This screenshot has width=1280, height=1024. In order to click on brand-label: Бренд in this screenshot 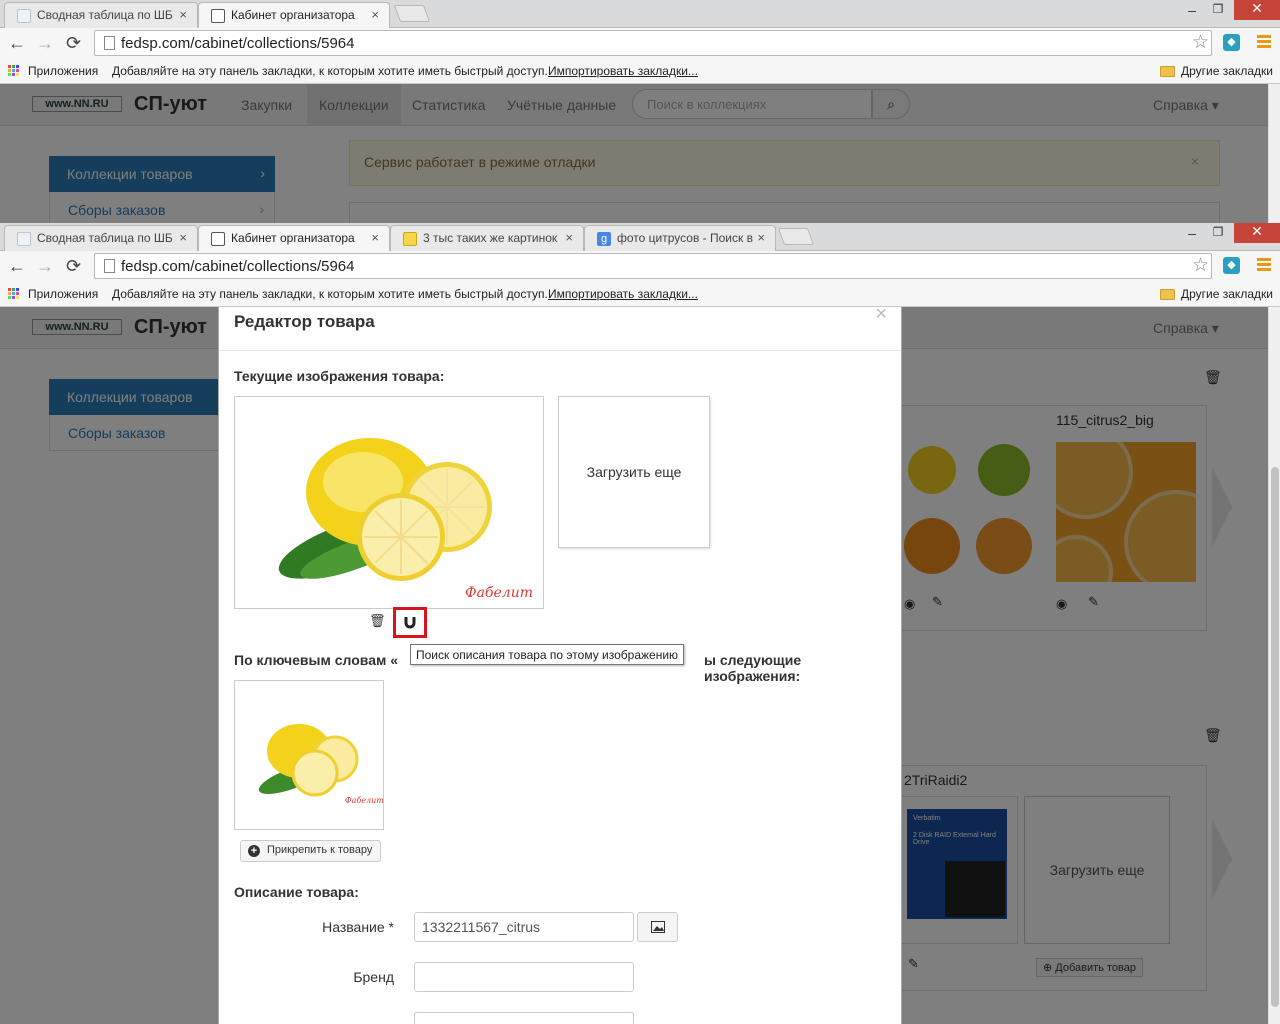, I will do `click(373, 977)`.